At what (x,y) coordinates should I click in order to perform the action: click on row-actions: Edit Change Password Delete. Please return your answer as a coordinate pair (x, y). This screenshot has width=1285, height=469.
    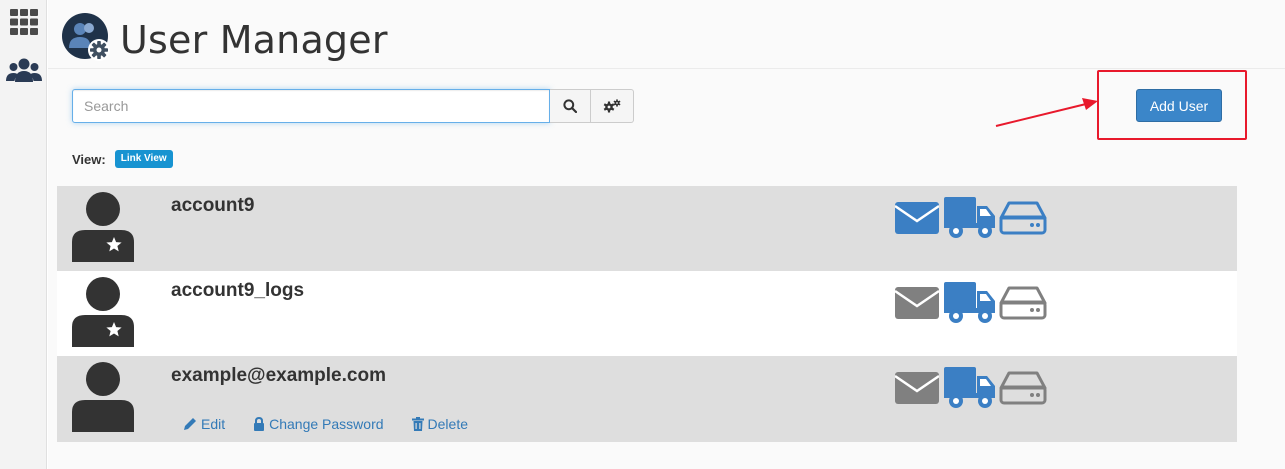
    Looking at the image, I should click on (339, 424).